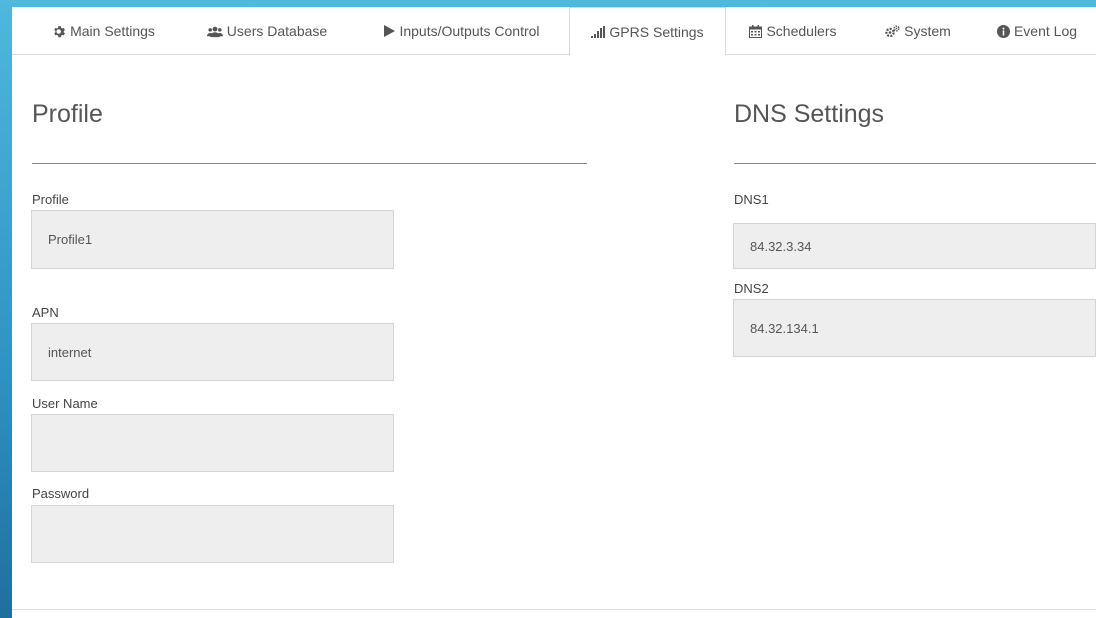 Image resolution: width=1096 pixels, height=618 pixels. I want to click on tab-label: Main Settings, so click(112, 31).